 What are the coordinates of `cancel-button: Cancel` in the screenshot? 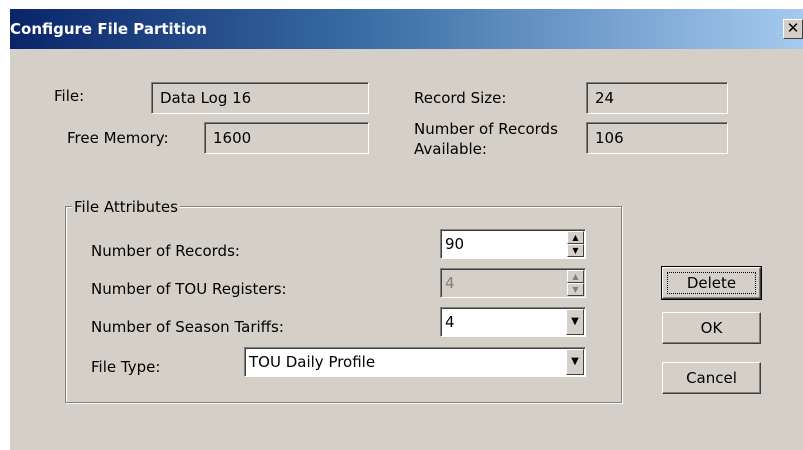 It's located at (711, 378).